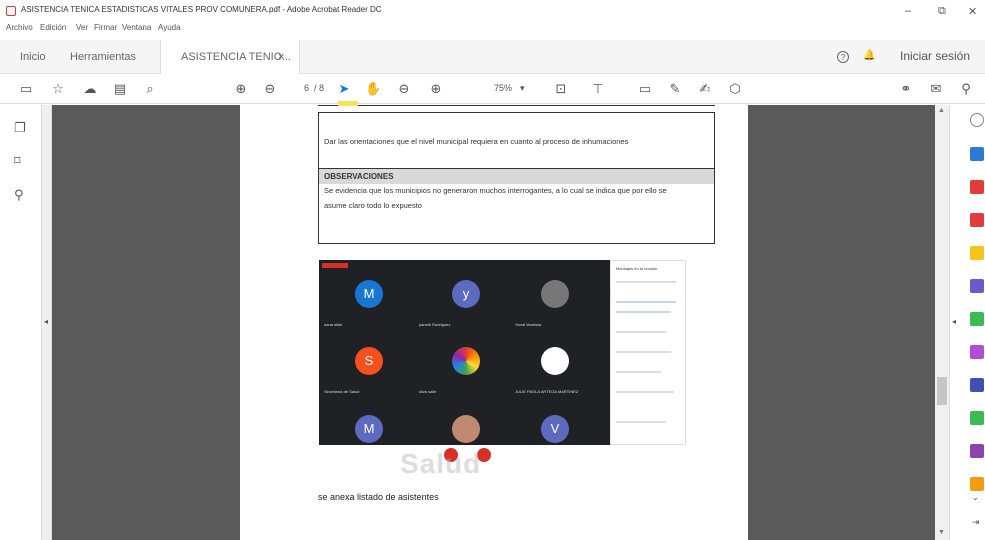 This screenshot has width=985, height=540. What do you see at coordinates (348, 103) in the screenshot?
I see `highlight-mark` at bounding box center [348, 103].